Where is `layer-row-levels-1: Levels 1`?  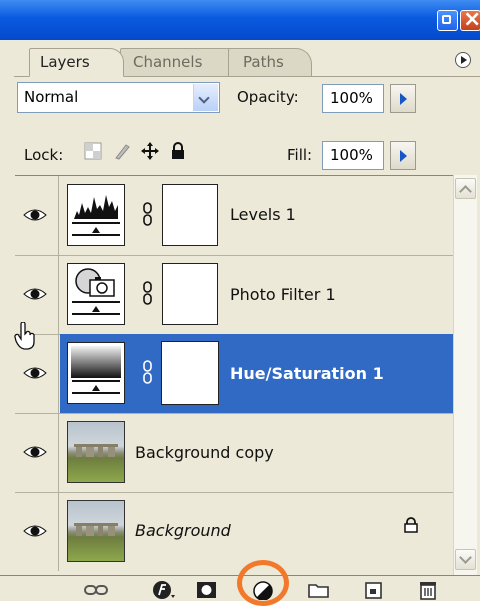 layer-row-levels-1: Levels 1 is located at coordinates (234, 216).